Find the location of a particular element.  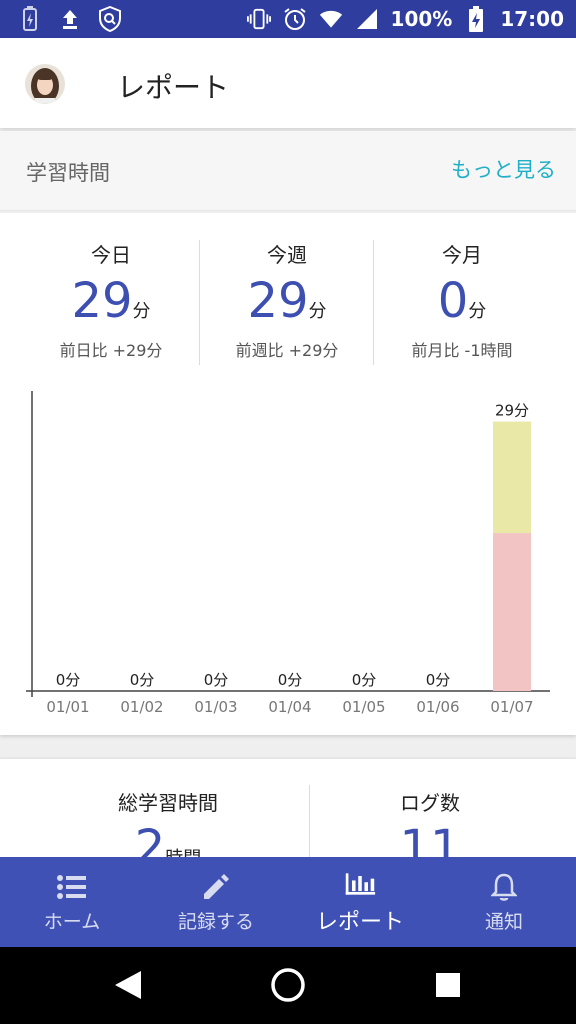

x-tick-label: 01/03 is located at coordinates (215, 707).